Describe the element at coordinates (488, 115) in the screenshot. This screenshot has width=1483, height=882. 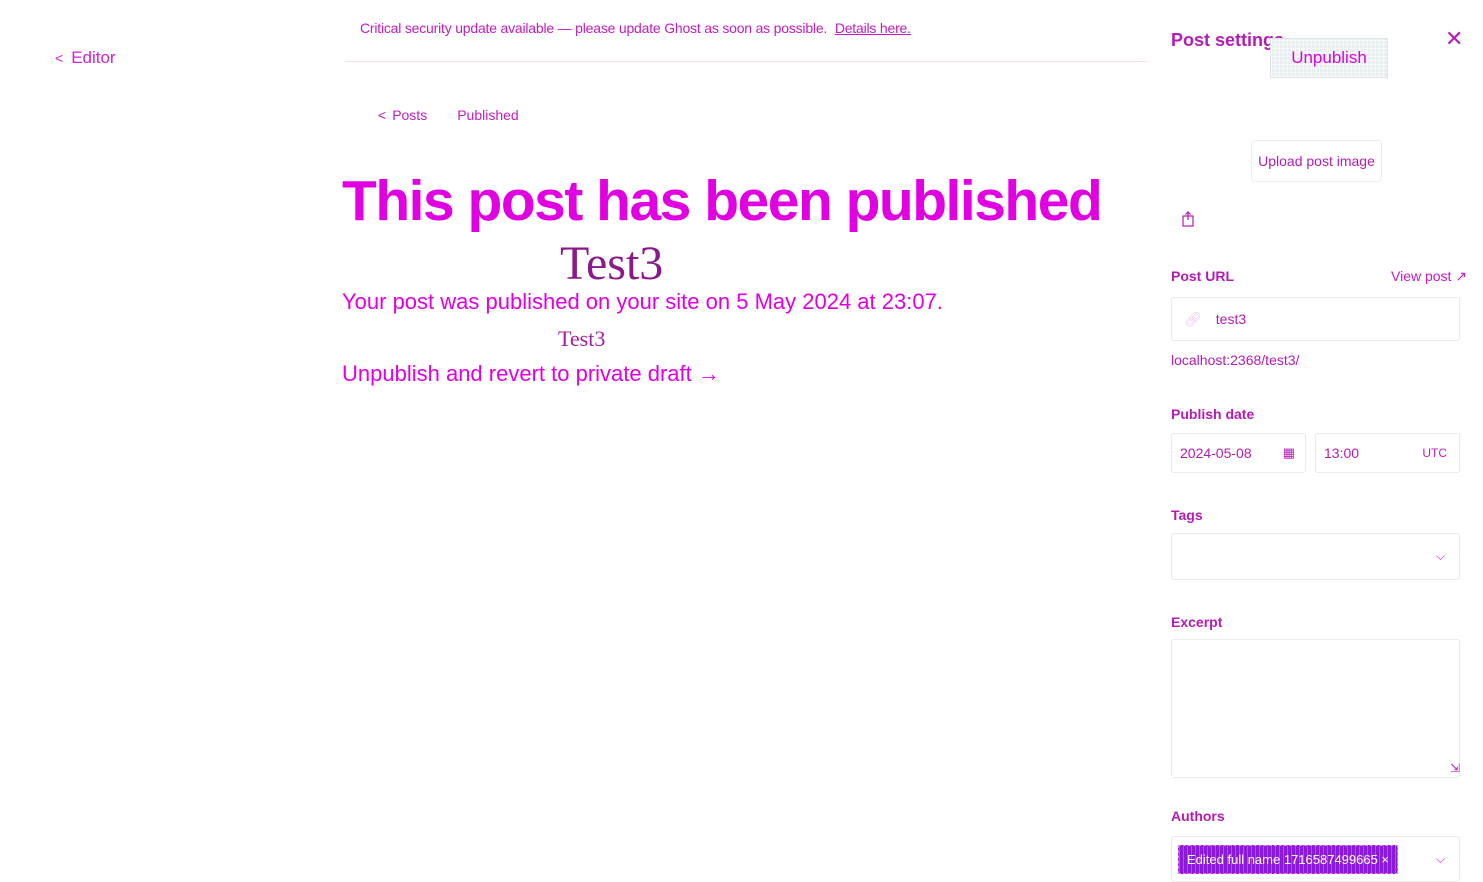
I see `breadcrumb-current: Published` at that location.